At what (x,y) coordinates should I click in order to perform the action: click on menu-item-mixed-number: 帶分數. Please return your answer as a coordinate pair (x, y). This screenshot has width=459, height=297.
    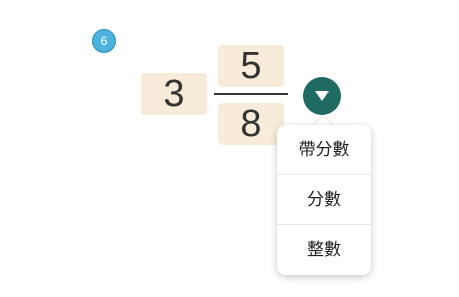
    Looking at the image, I should click on (324, 150).